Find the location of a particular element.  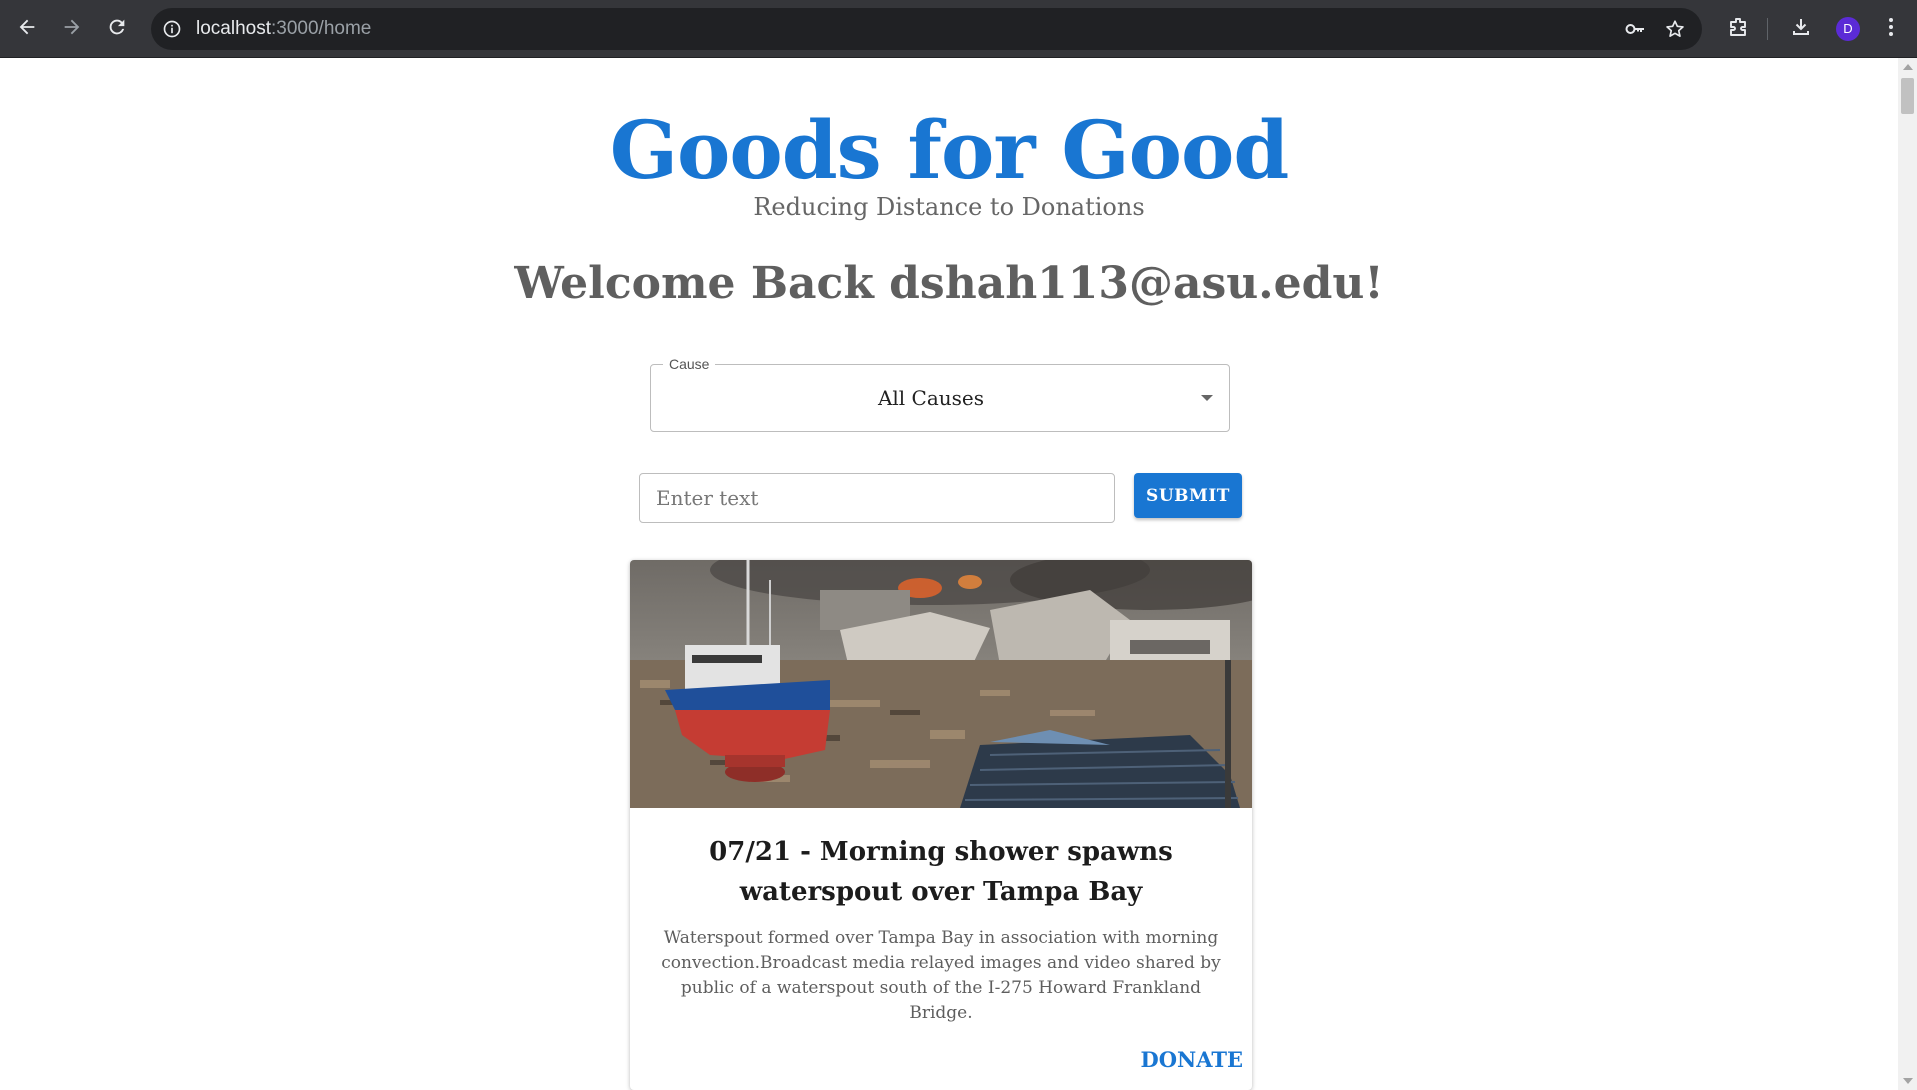

bookmark-star-icon is located at coordinates (1675, 29).